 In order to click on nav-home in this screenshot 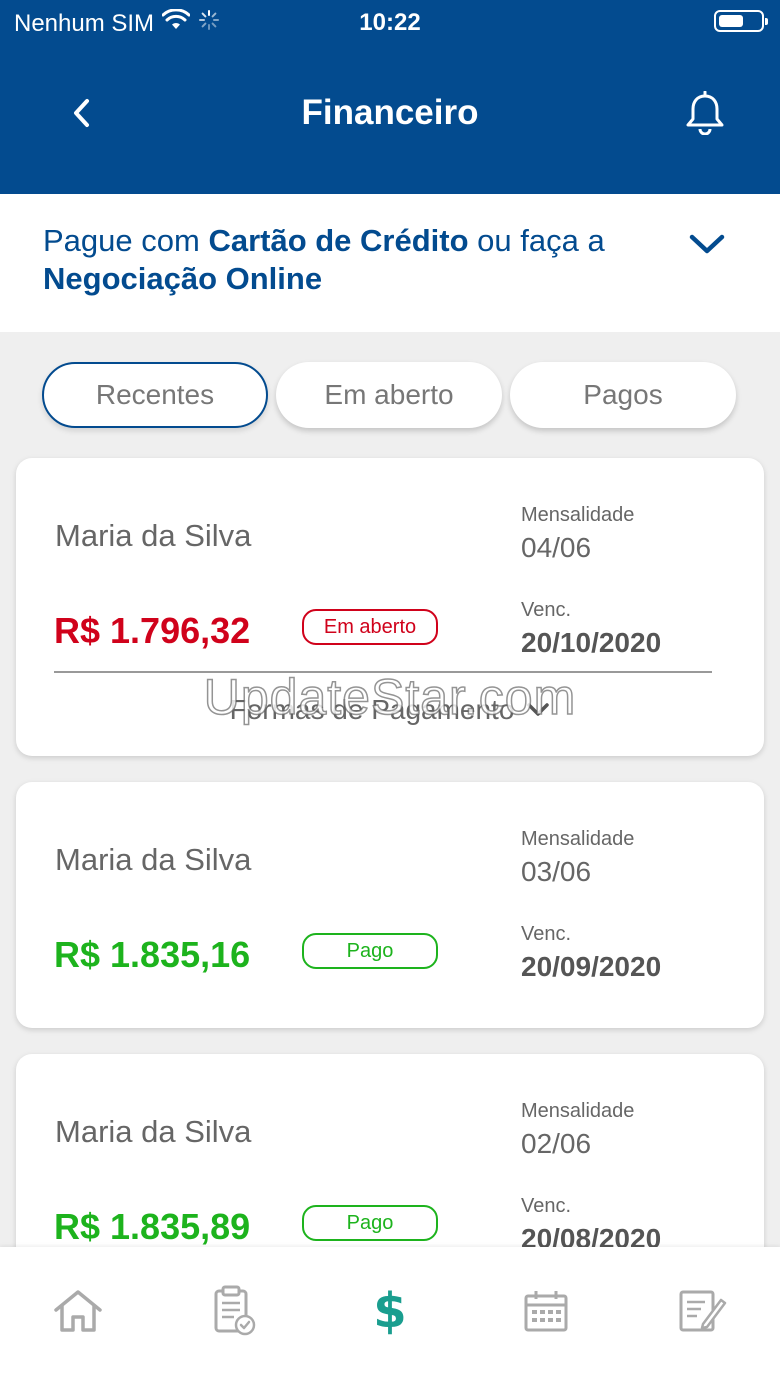, I will do `click(78, 1311)`.